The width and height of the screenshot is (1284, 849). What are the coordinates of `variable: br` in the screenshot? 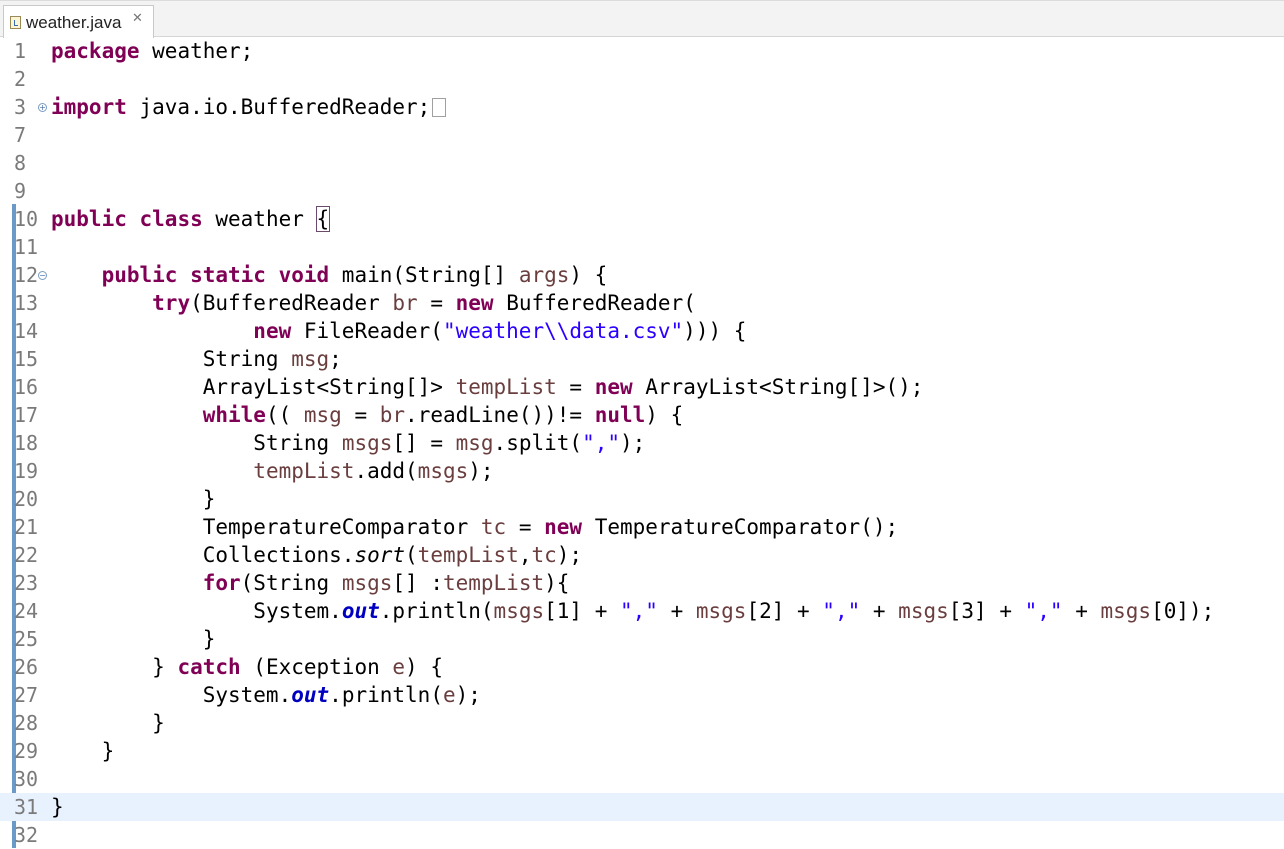 It's located at (392, 415).